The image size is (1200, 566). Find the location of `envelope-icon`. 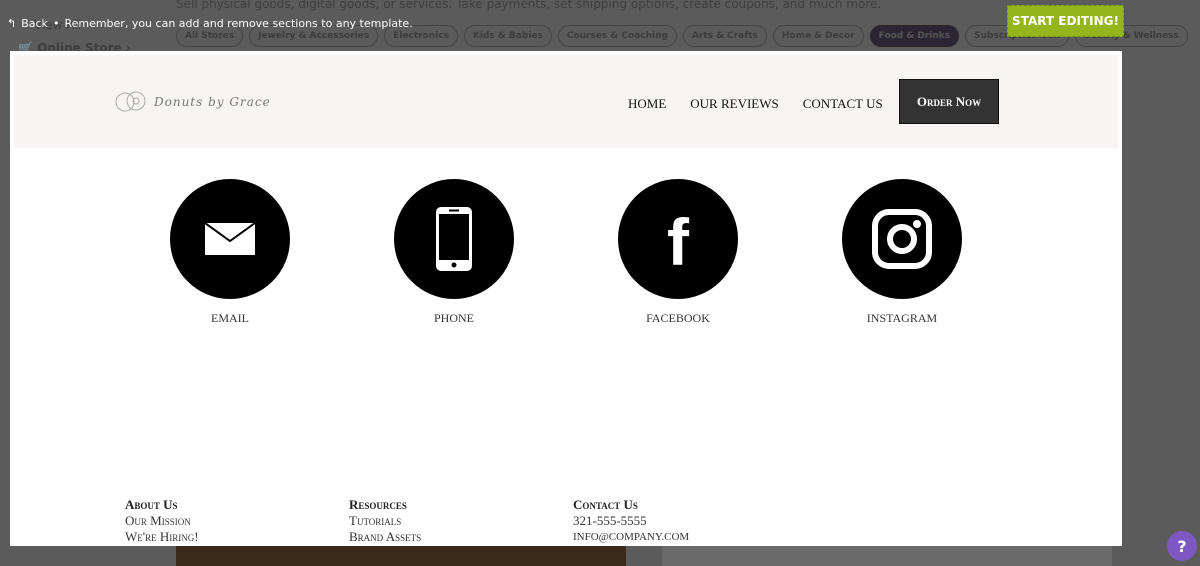

envelope-icon is located at coordinates (230, 239).